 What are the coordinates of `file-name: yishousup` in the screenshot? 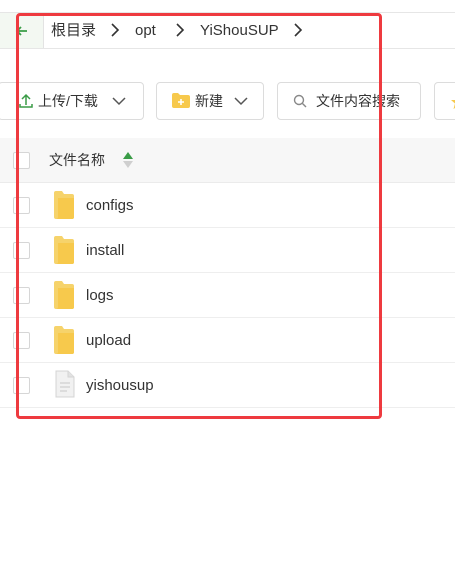 It's located at (120, 385).